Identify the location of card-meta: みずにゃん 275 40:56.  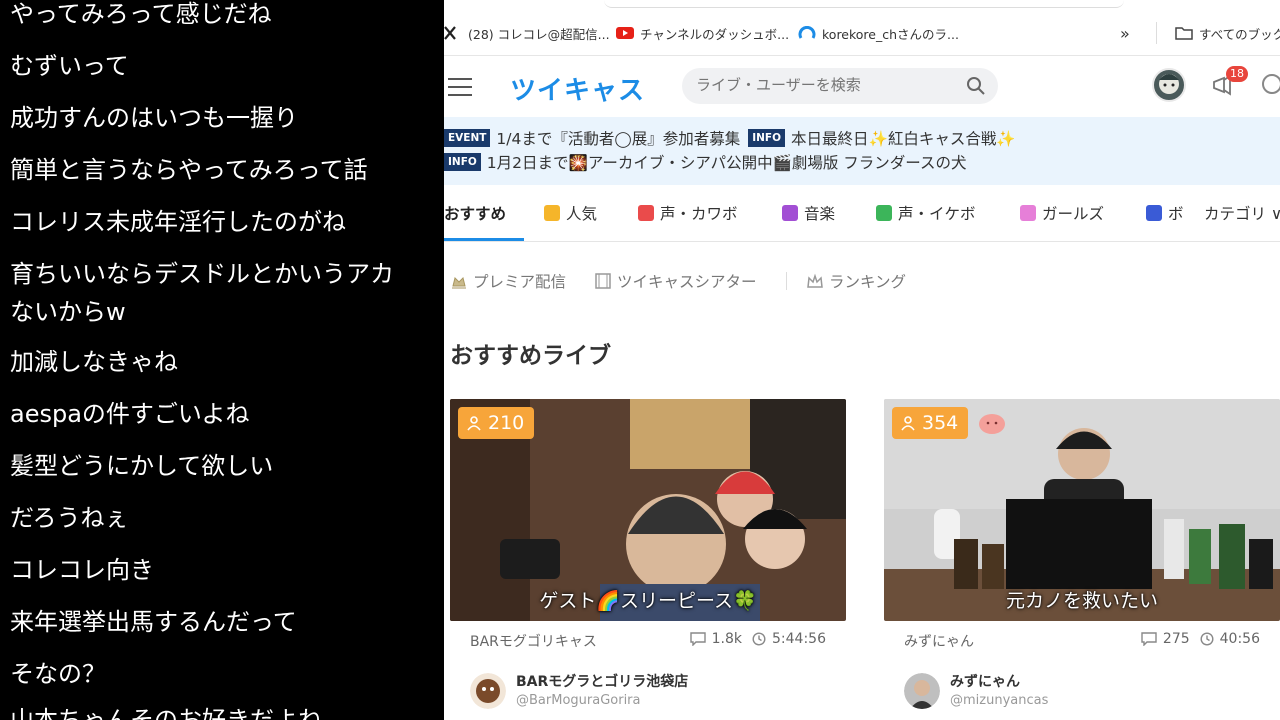
(1082, 642).